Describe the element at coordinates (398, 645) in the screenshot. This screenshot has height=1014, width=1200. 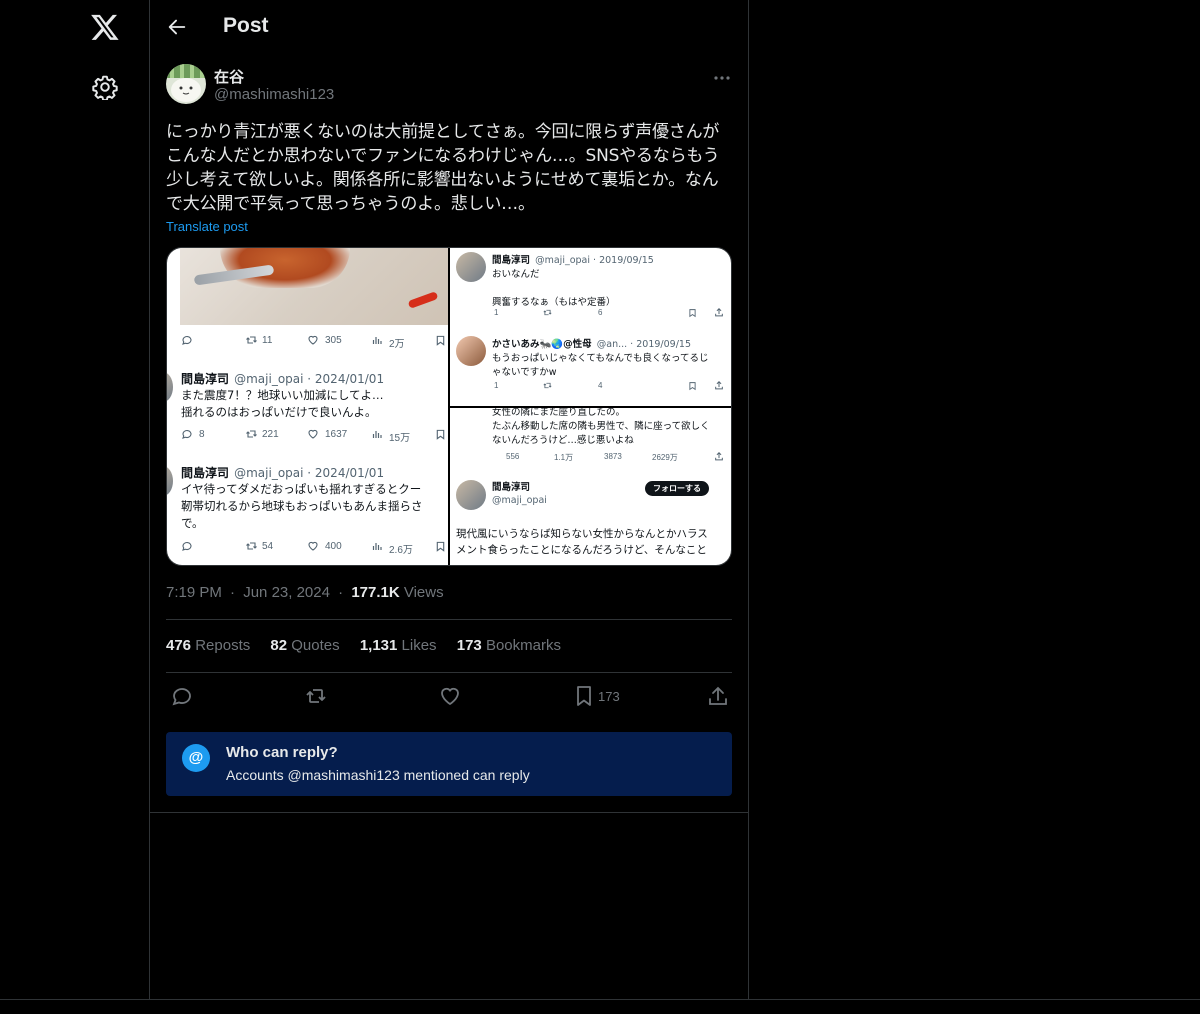
I see `likes-count: 1,131 Likes` at that location.